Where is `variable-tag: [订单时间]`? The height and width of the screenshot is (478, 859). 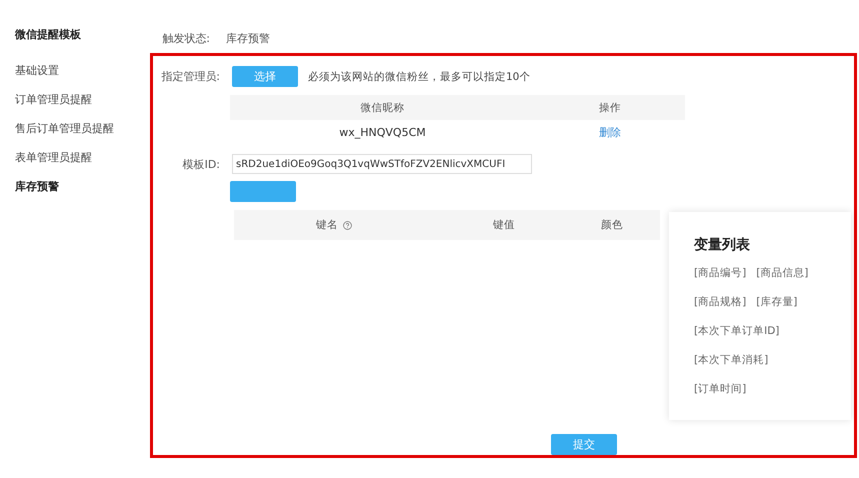 variable-tag: [订单时间] is located at coordinates (720, 396).